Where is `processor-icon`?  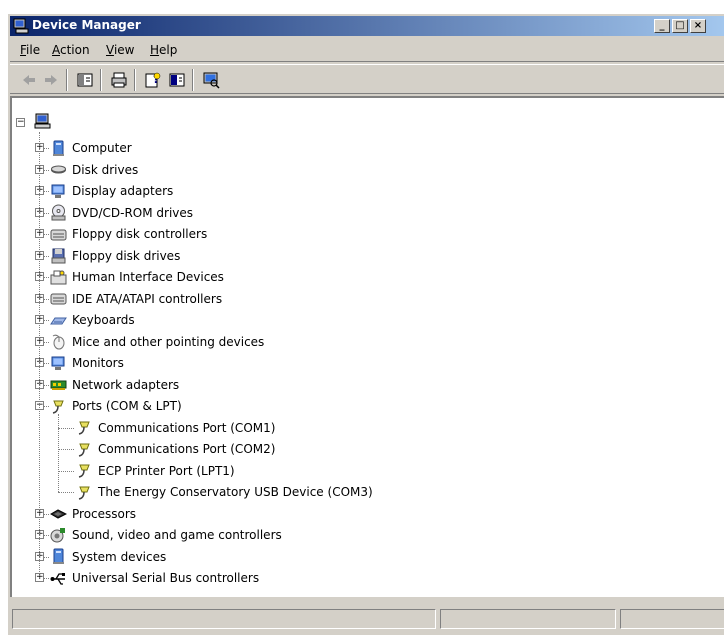
processor-icon is located at coordinates (58, 514).